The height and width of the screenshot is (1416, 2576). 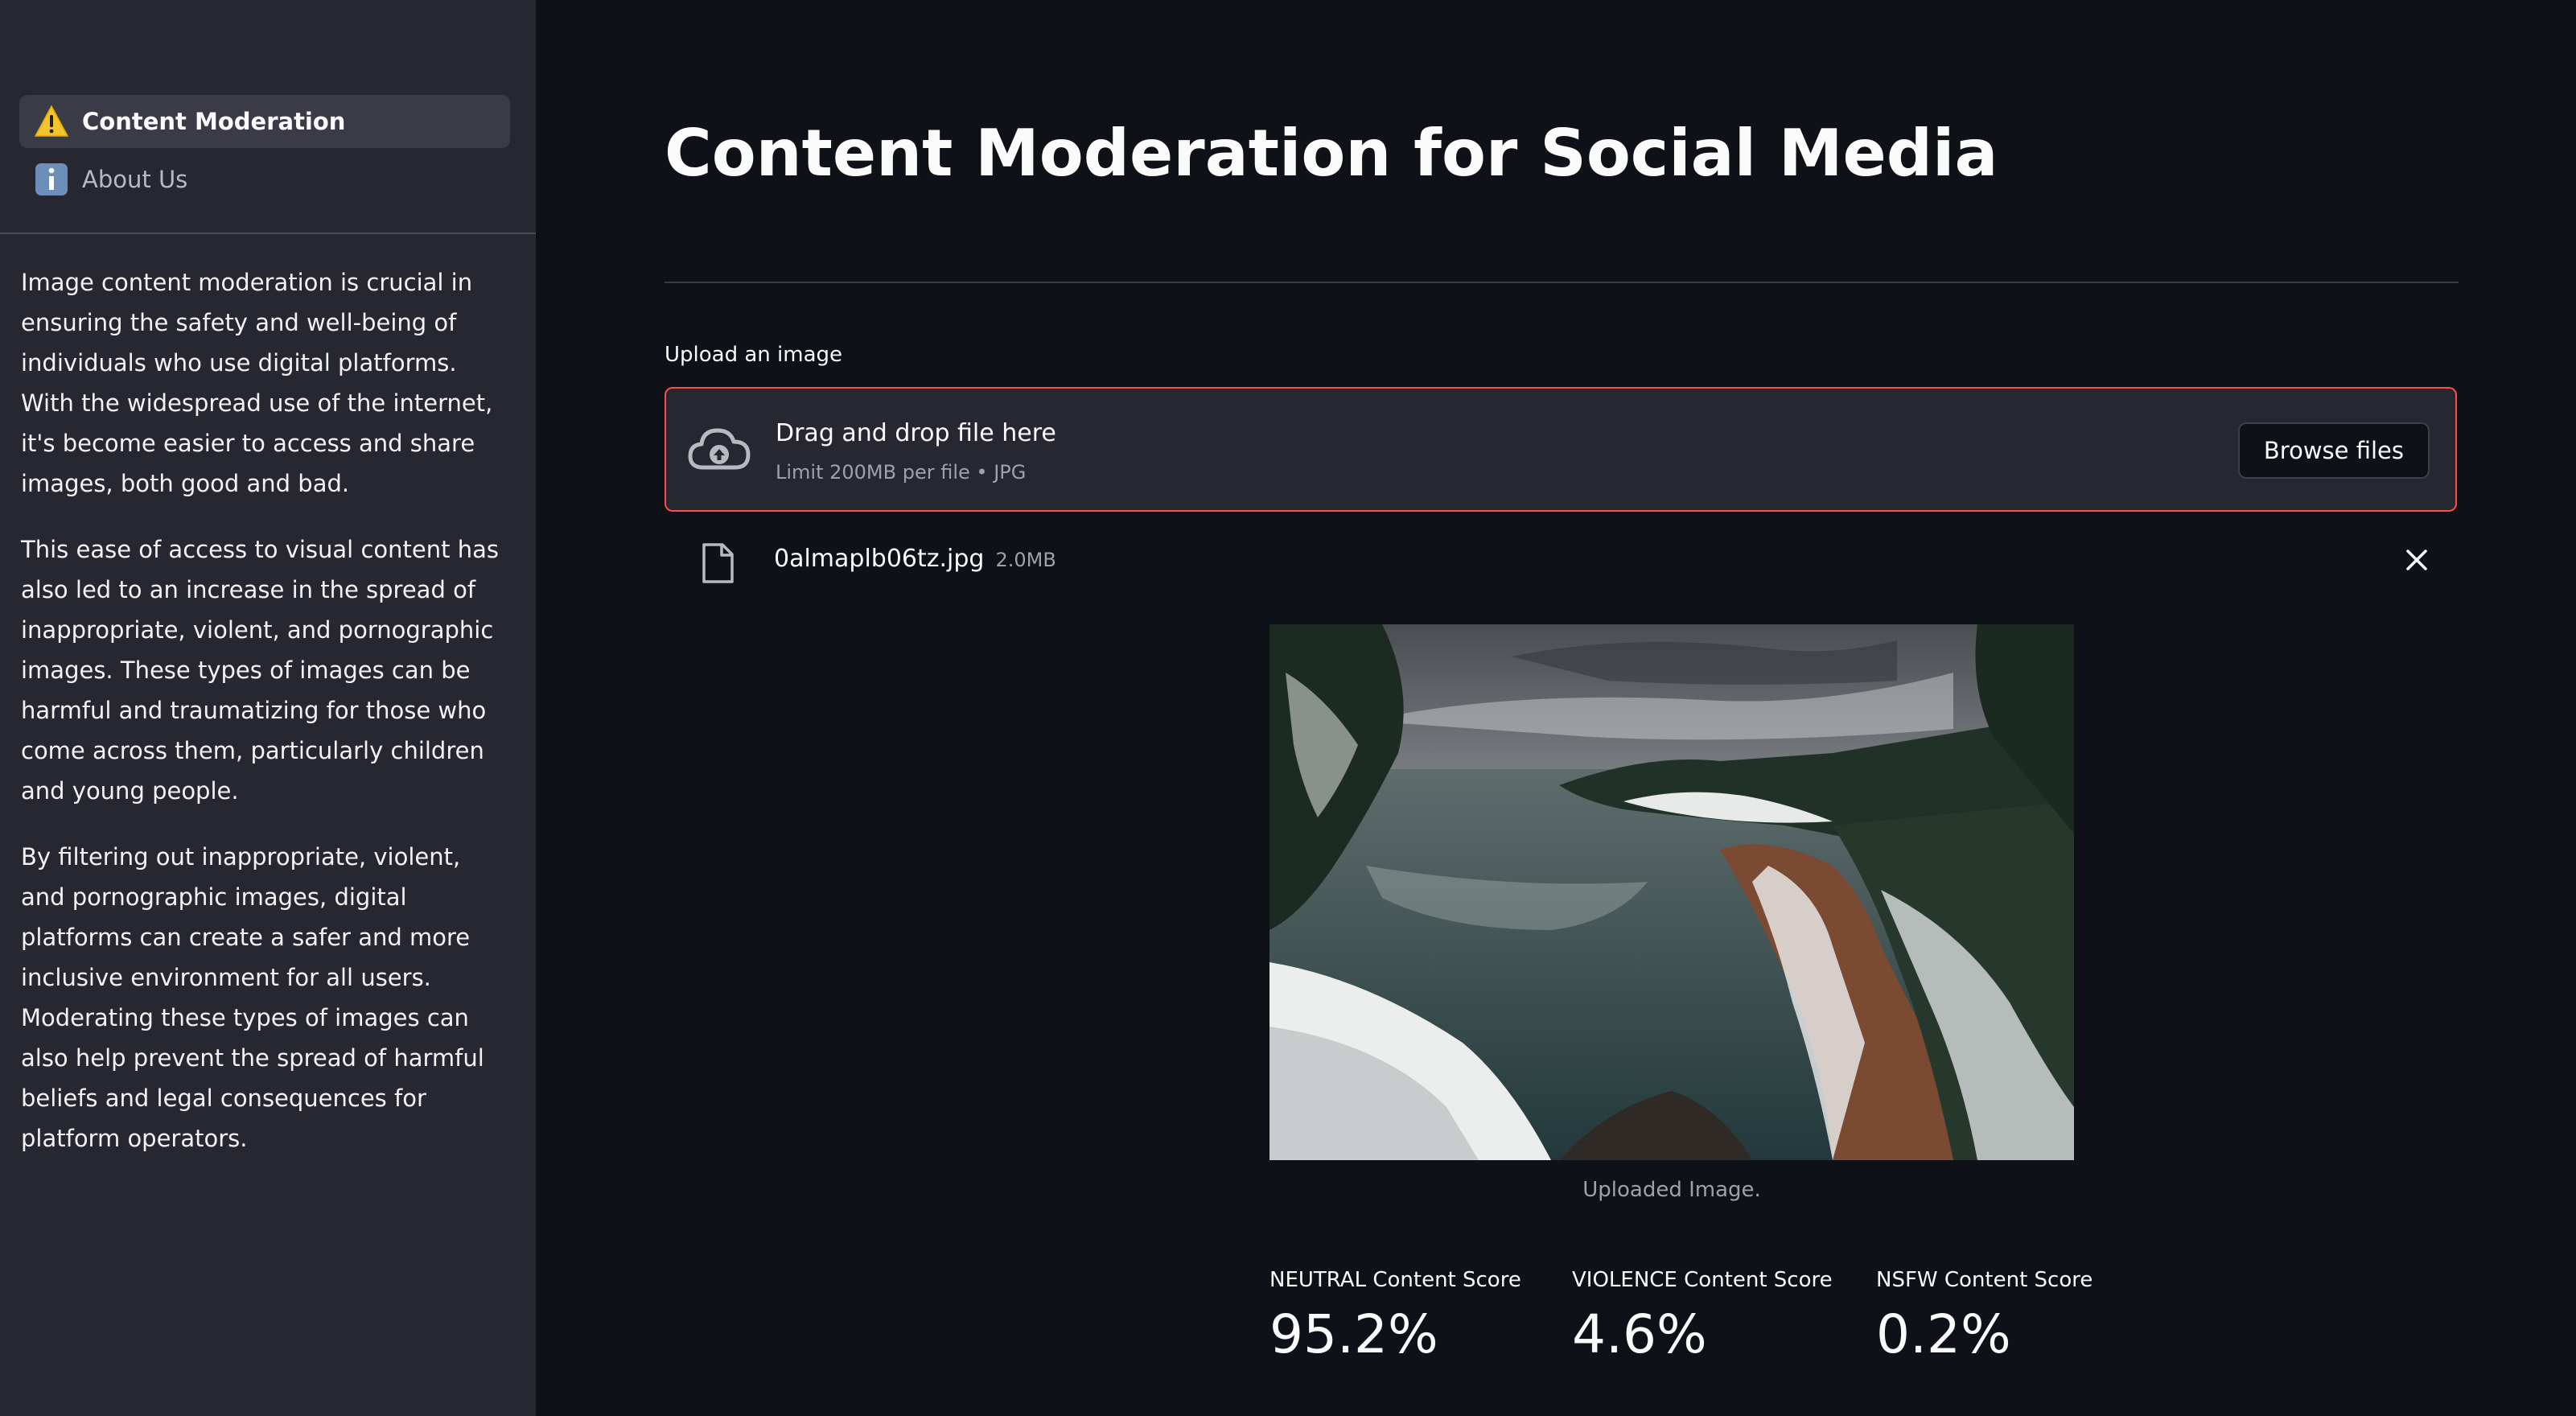 What do you see at coordinates (718, 563) in the screenshot?
I see `file-icon` at bounding box center [718, 563].